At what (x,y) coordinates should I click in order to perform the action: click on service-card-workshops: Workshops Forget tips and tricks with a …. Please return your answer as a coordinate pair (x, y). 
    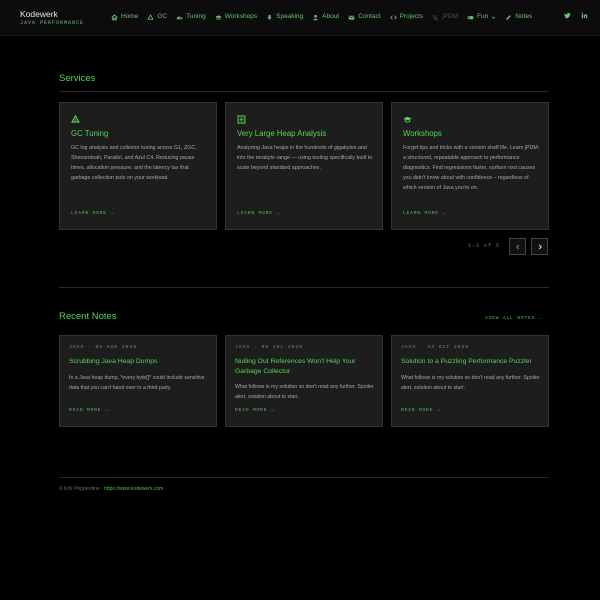
    Looking at the image, I should click on (470, 166).